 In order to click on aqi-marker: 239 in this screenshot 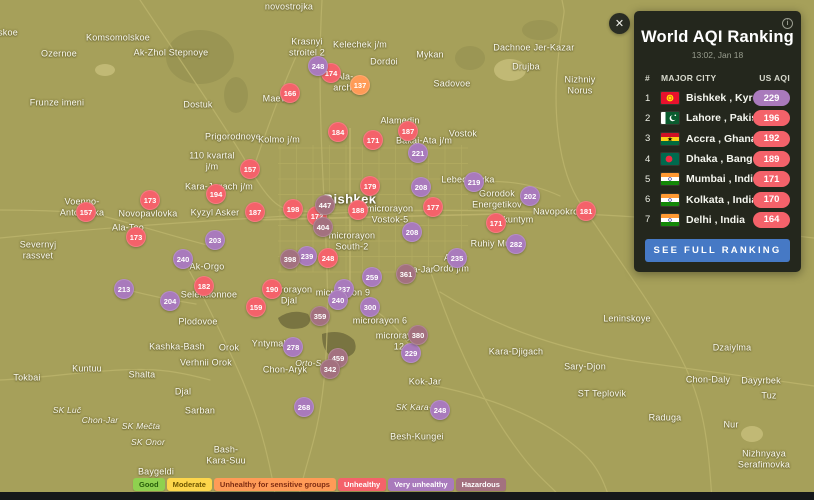, I will do `click(307, 256)`.